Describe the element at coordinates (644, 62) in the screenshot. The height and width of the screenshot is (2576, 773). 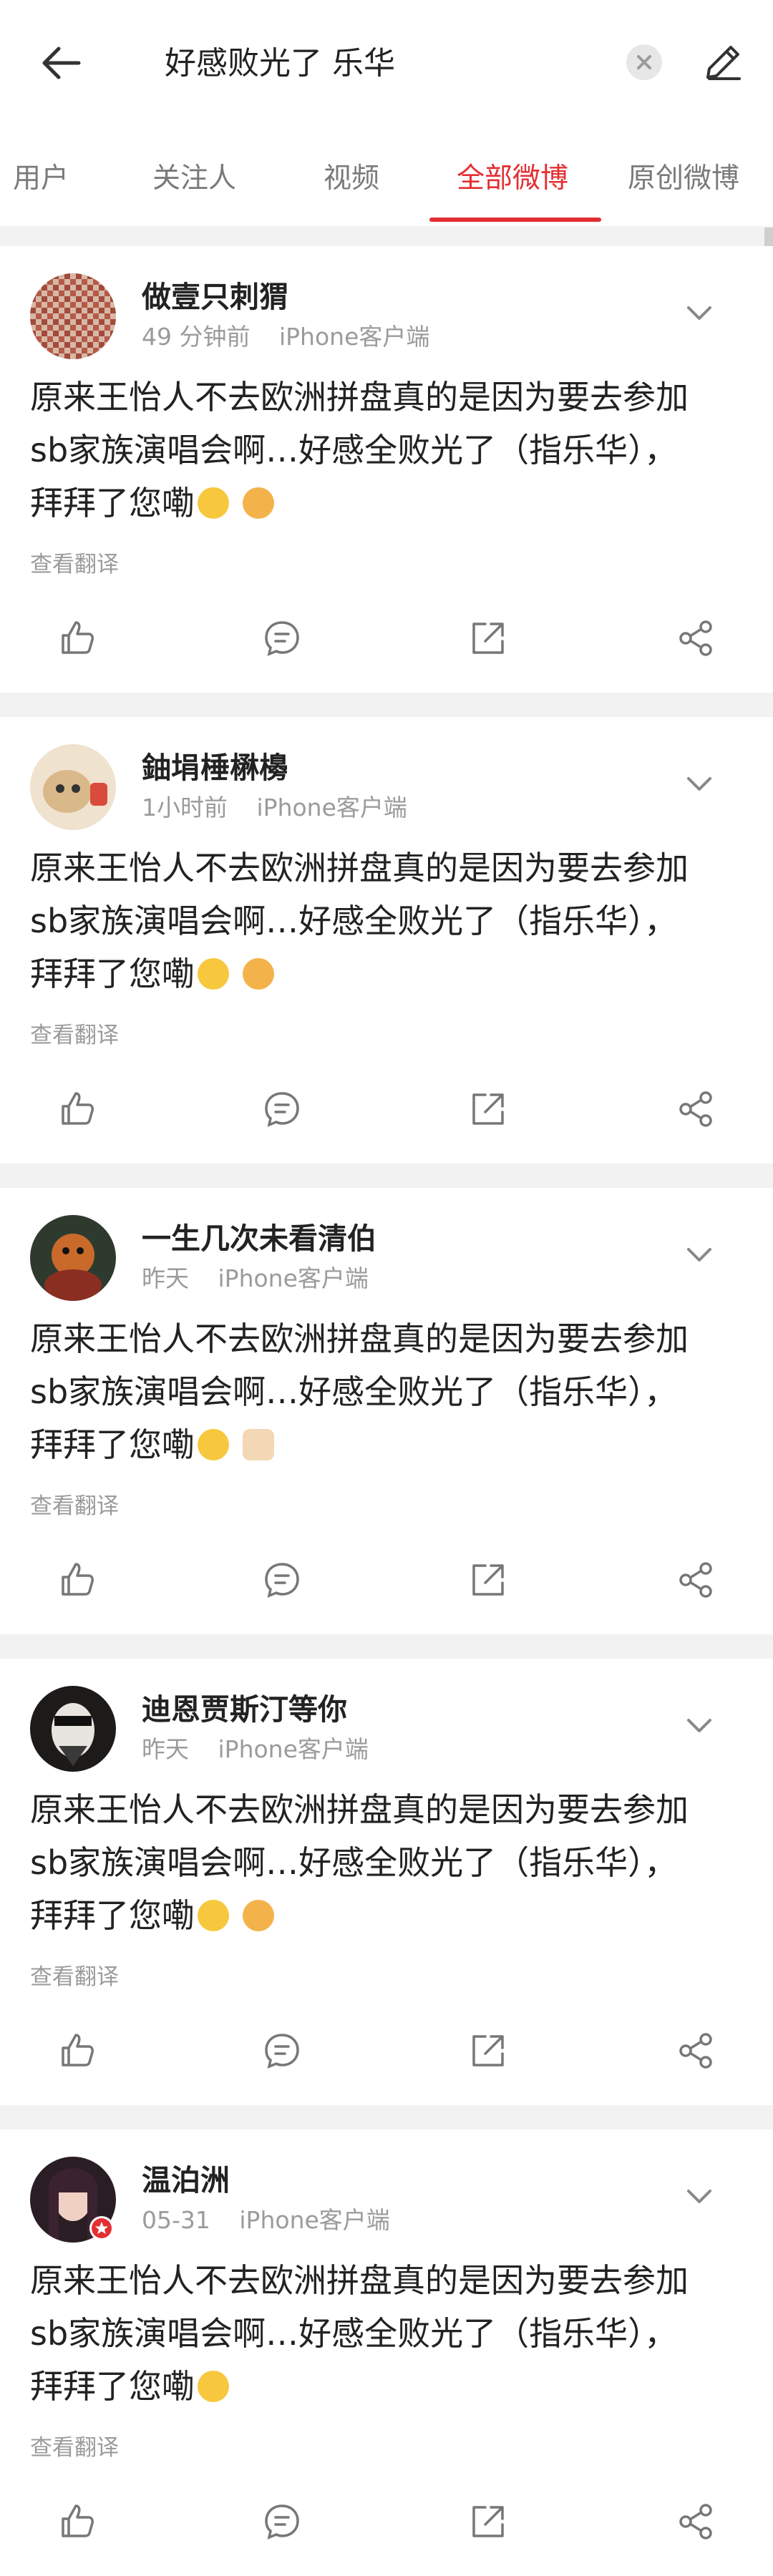
I see `clear-icon` at that location.